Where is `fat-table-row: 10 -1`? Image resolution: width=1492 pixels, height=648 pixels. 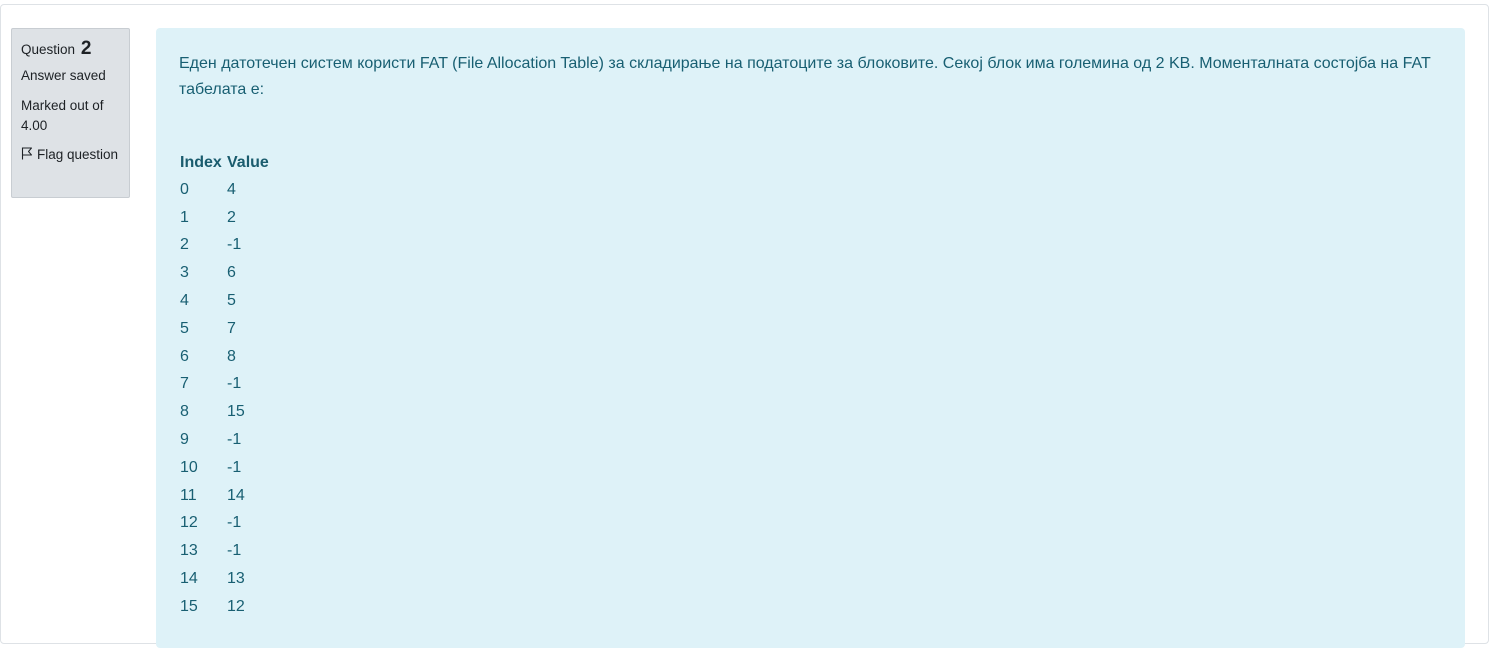
fat-table-row: 10 -1 is located at coordinates (233, 468).